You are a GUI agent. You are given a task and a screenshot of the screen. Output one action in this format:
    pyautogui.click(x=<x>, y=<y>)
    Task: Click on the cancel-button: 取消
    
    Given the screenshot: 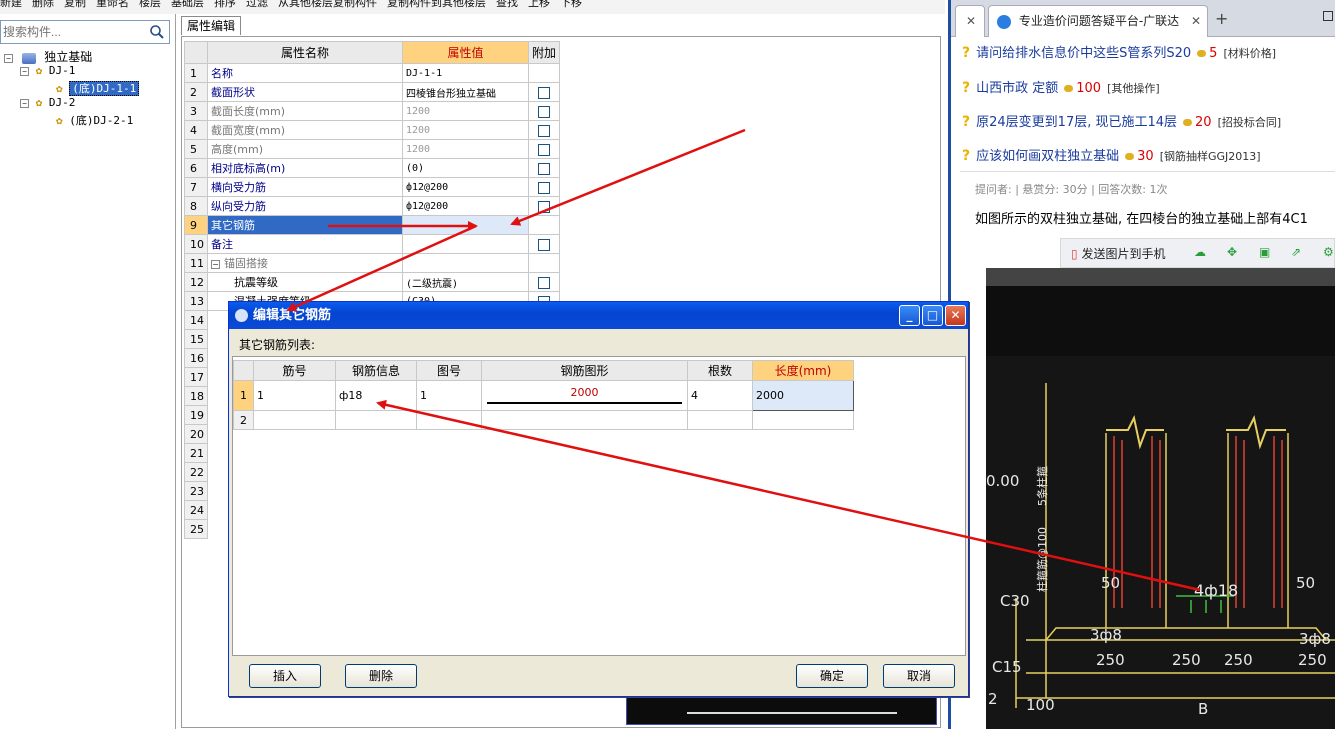 What is the action you would take?
    pyautogui.click(x=919, y=676)
    